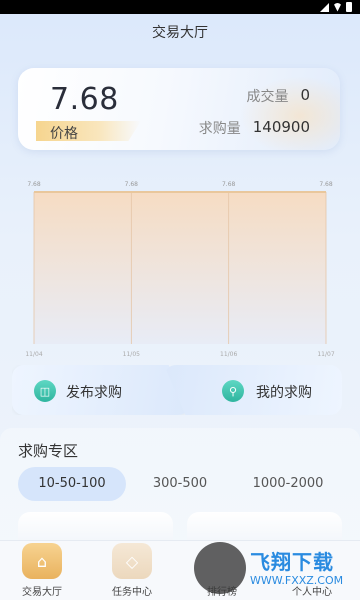 The image size is (360, 600). Describe the element at coordinates (324, 7) in the screenshot. I see `signal-icon` at that location.